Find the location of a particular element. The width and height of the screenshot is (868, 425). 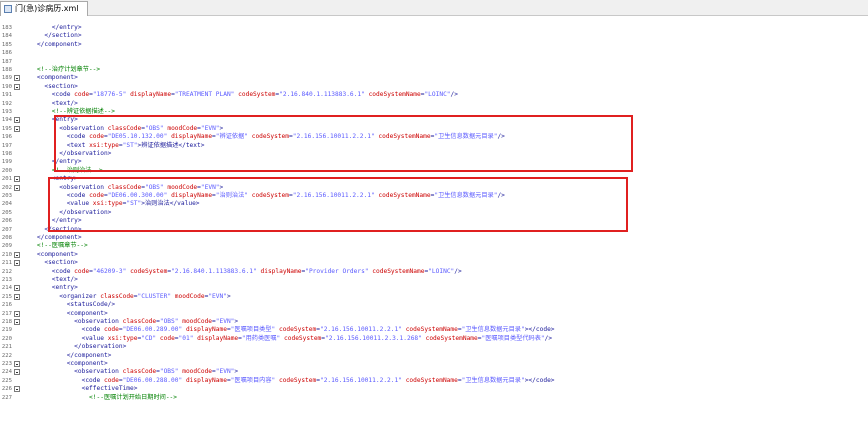

code-line: 227 <!--医嘱计划开始日期时间--> is located at coordinates (434, 398).